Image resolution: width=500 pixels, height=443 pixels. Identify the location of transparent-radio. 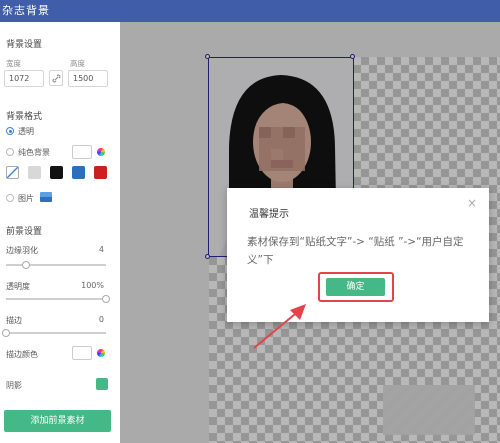
(10, 131).